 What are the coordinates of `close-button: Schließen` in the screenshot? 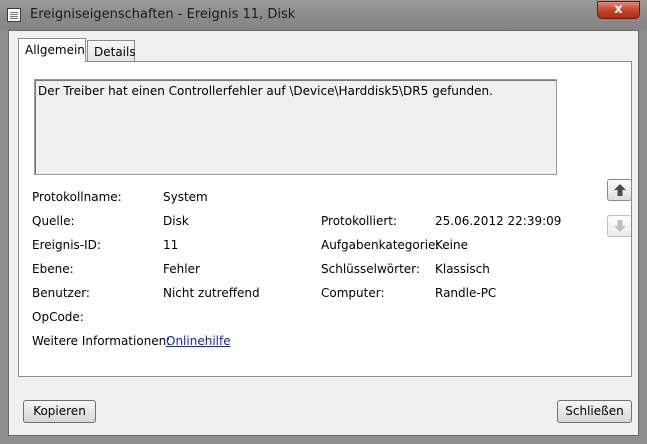 It's located at (594, 411).